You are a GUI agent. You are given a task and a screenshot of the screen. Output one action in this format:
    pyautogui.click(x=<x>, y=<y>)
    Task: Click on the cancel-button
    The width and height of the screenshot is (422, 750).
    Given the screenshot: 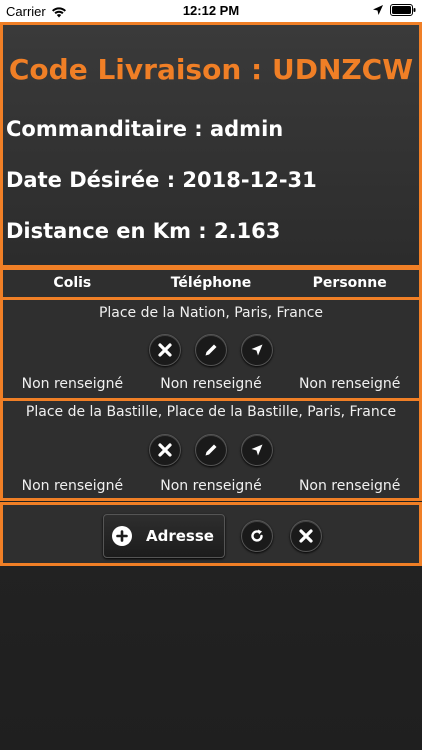 What is the action you would take?
    pyautogui.click(x=306, y=536)
    